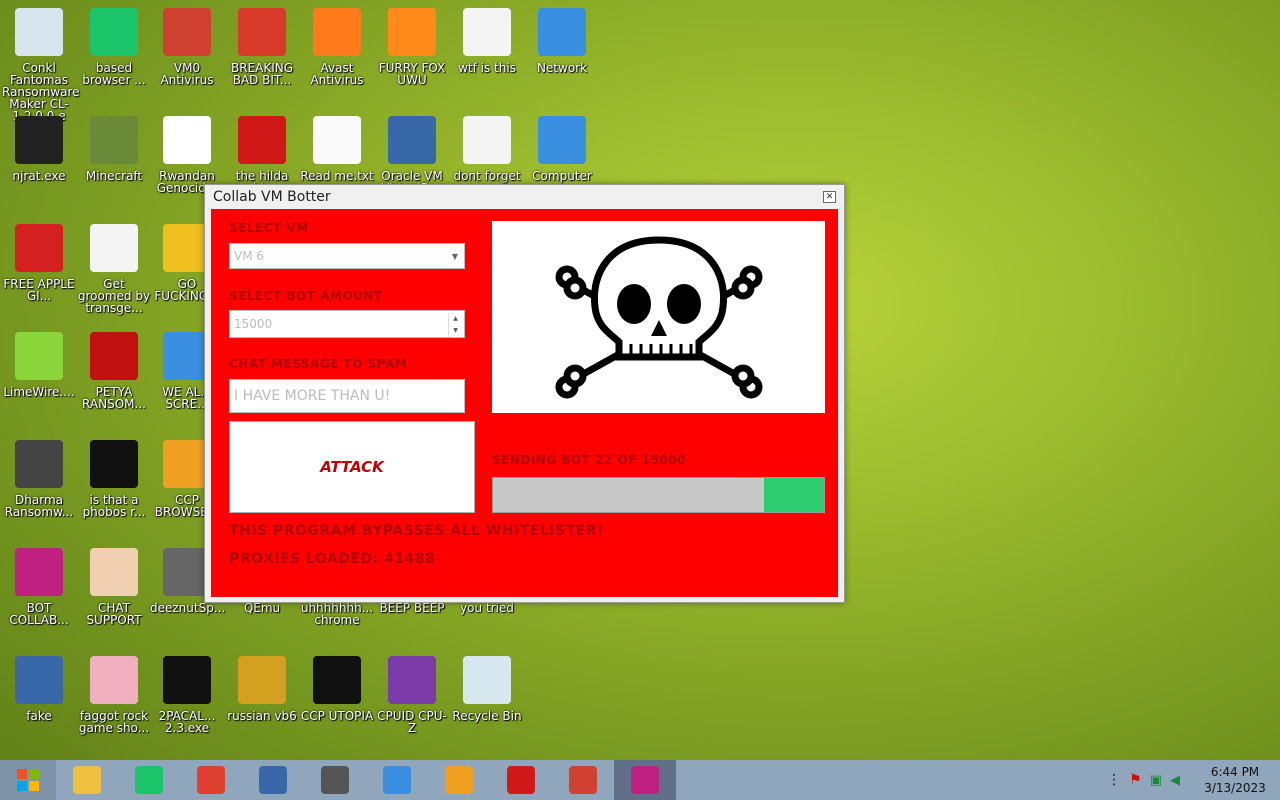 This screenshot has width=1280, height=800. Describe the element at coordinates (347, 256) in the screenshot. I see `select-vm-dropdown: VM 6 ▼` at that location.